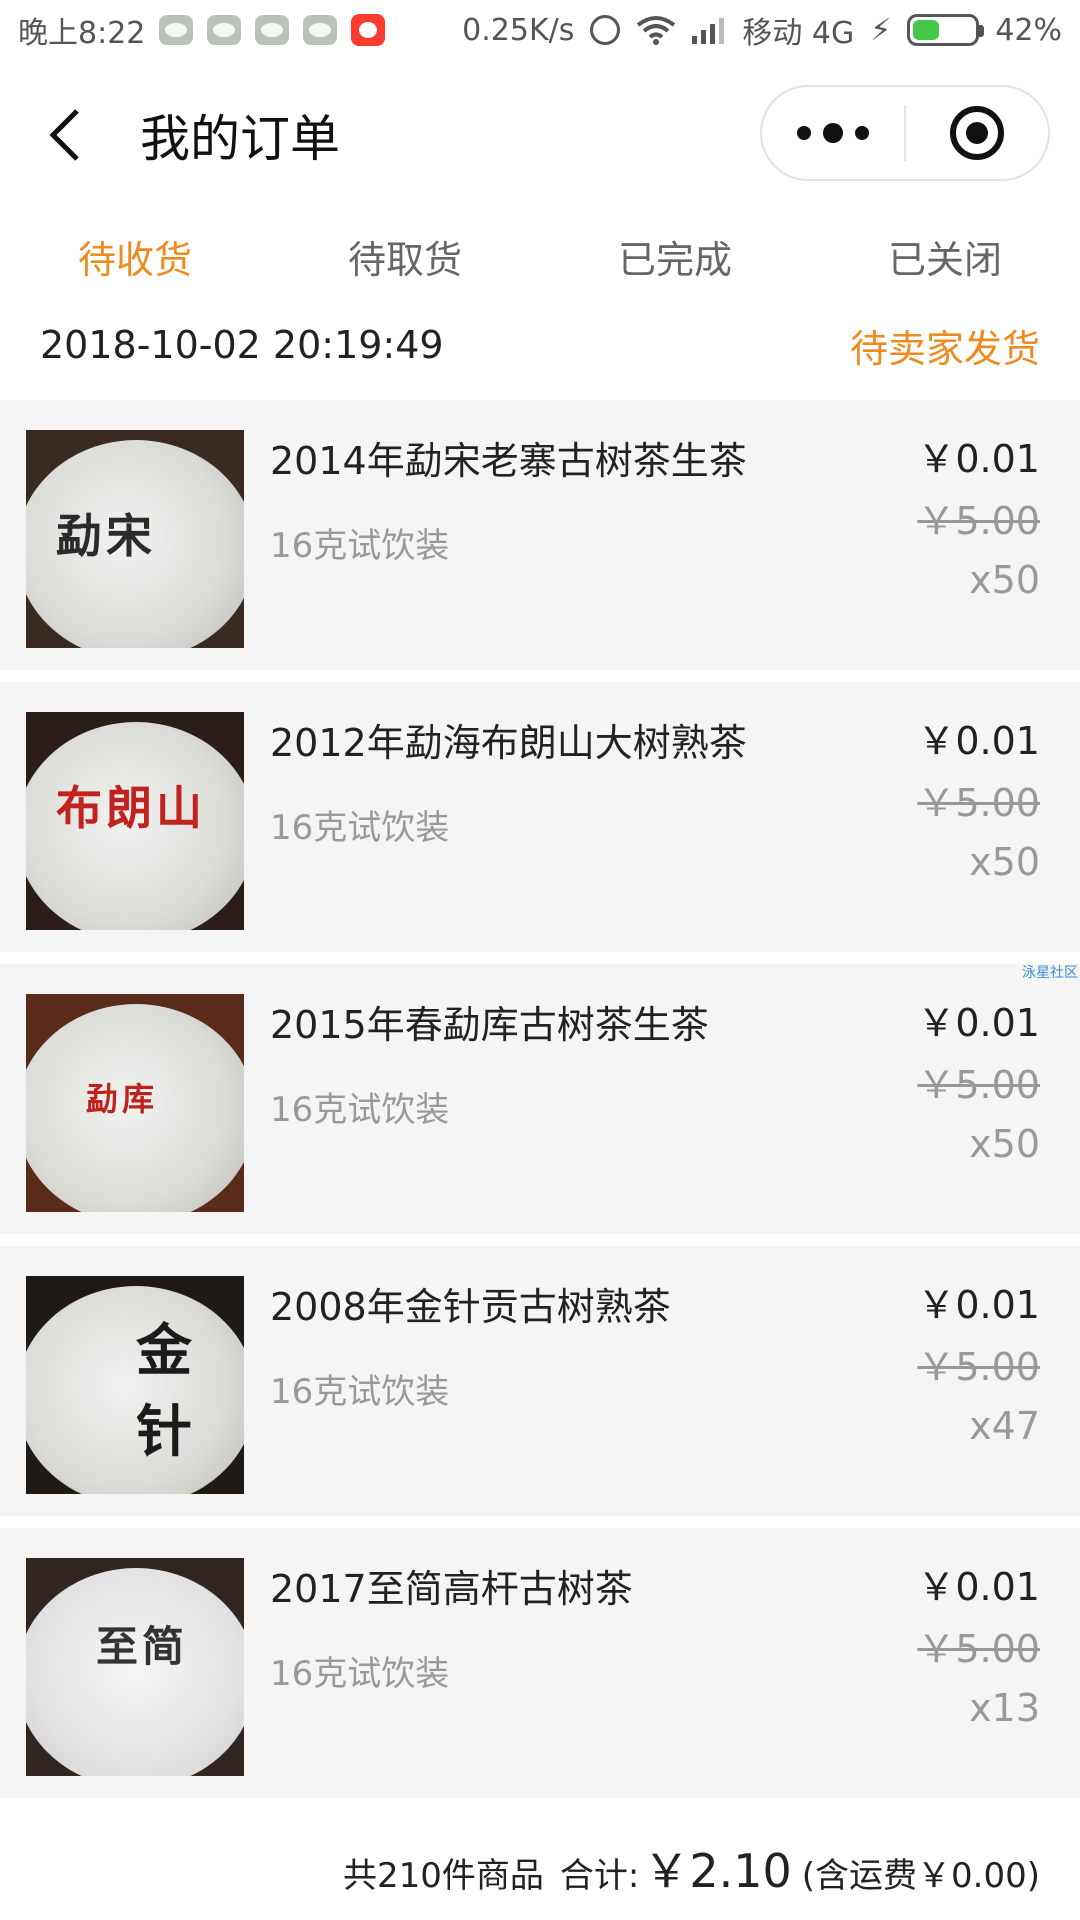 The height and width of the screenshot is (1920, 1080). Describe the element at coordinates (540, 345) in the screenshot. I see `order-header: 2018-10-02 20:19:49 待卖家发货` at that location.